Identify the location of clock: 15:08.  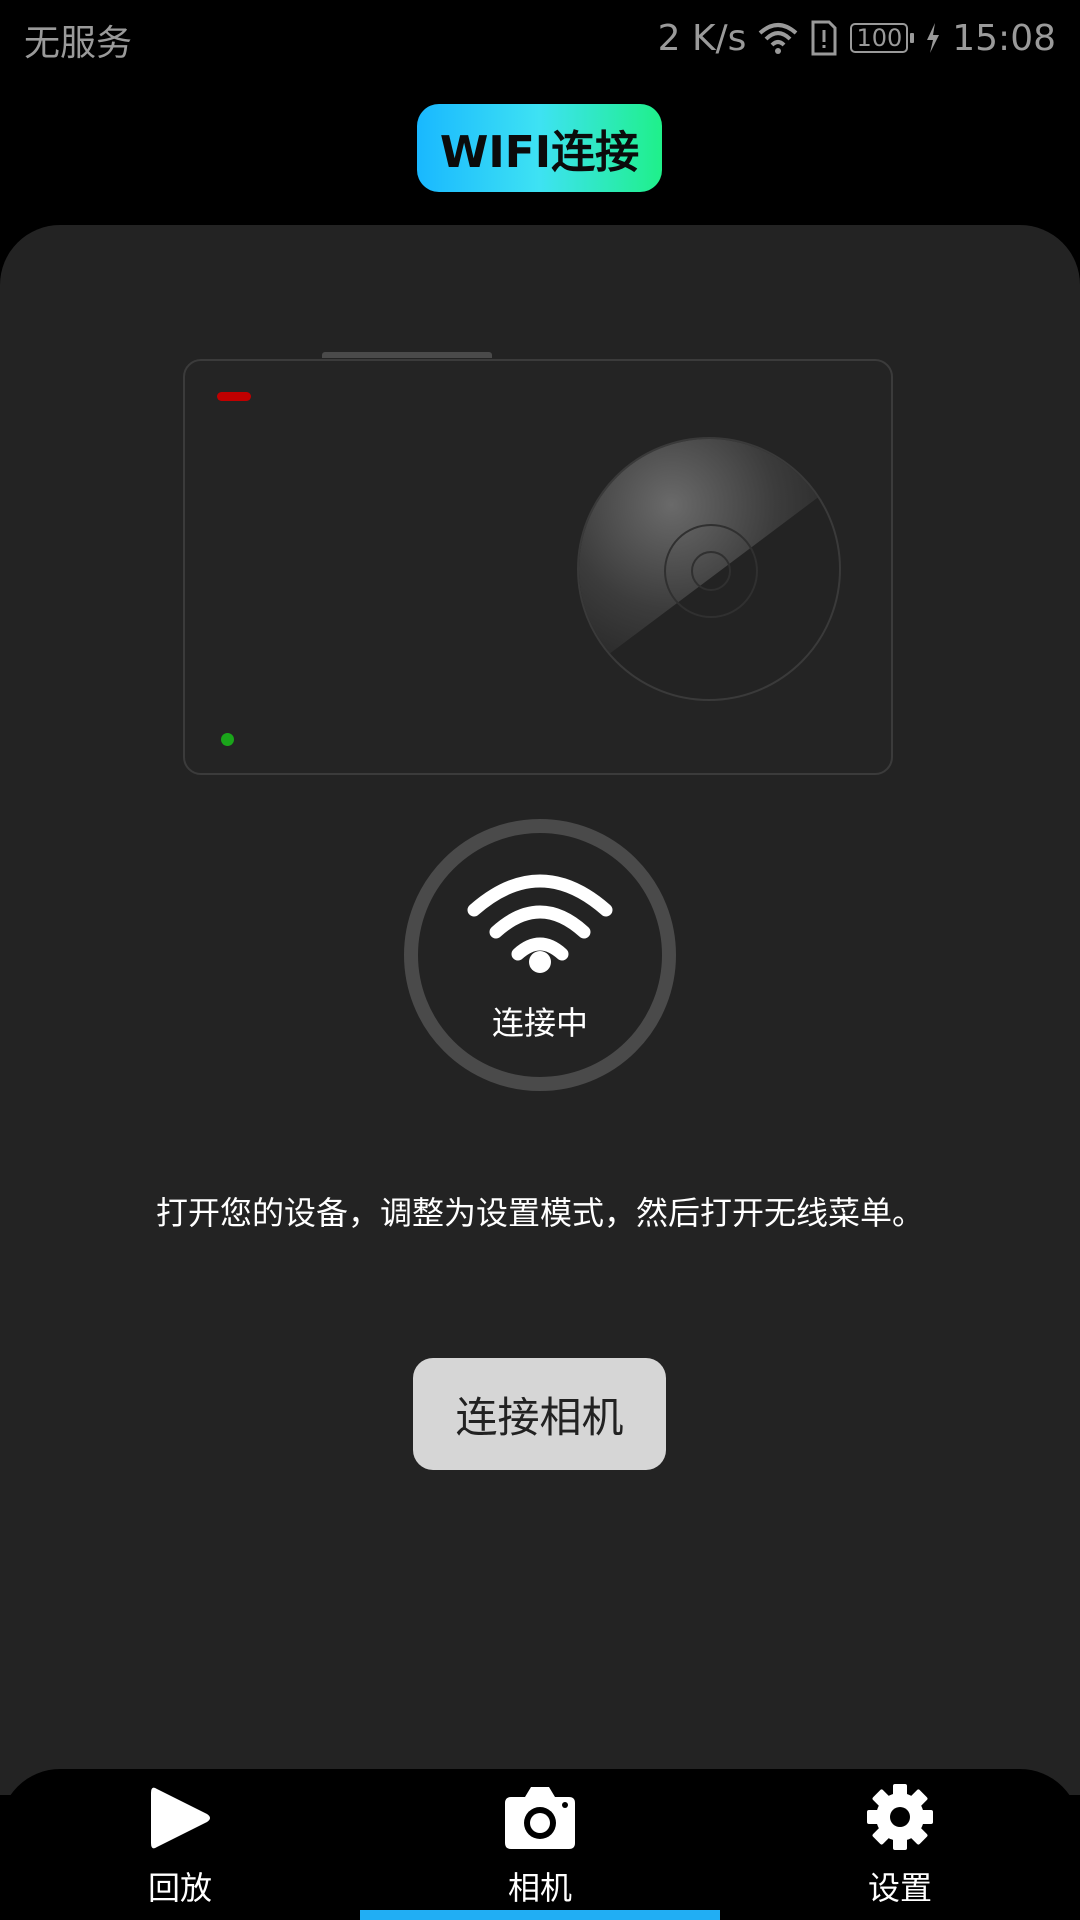
(1004, 38).